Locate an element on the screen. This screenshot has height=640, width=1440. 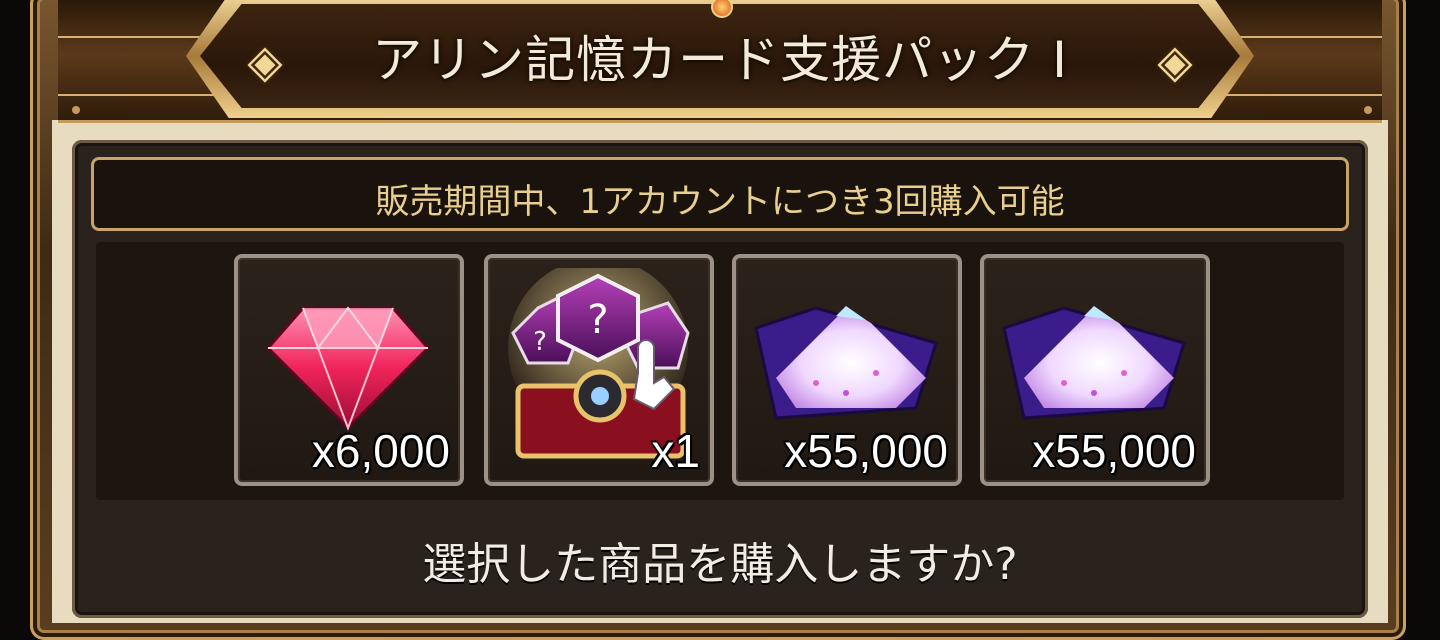
ruby-gem-icon is located at coordinates (348, 368).